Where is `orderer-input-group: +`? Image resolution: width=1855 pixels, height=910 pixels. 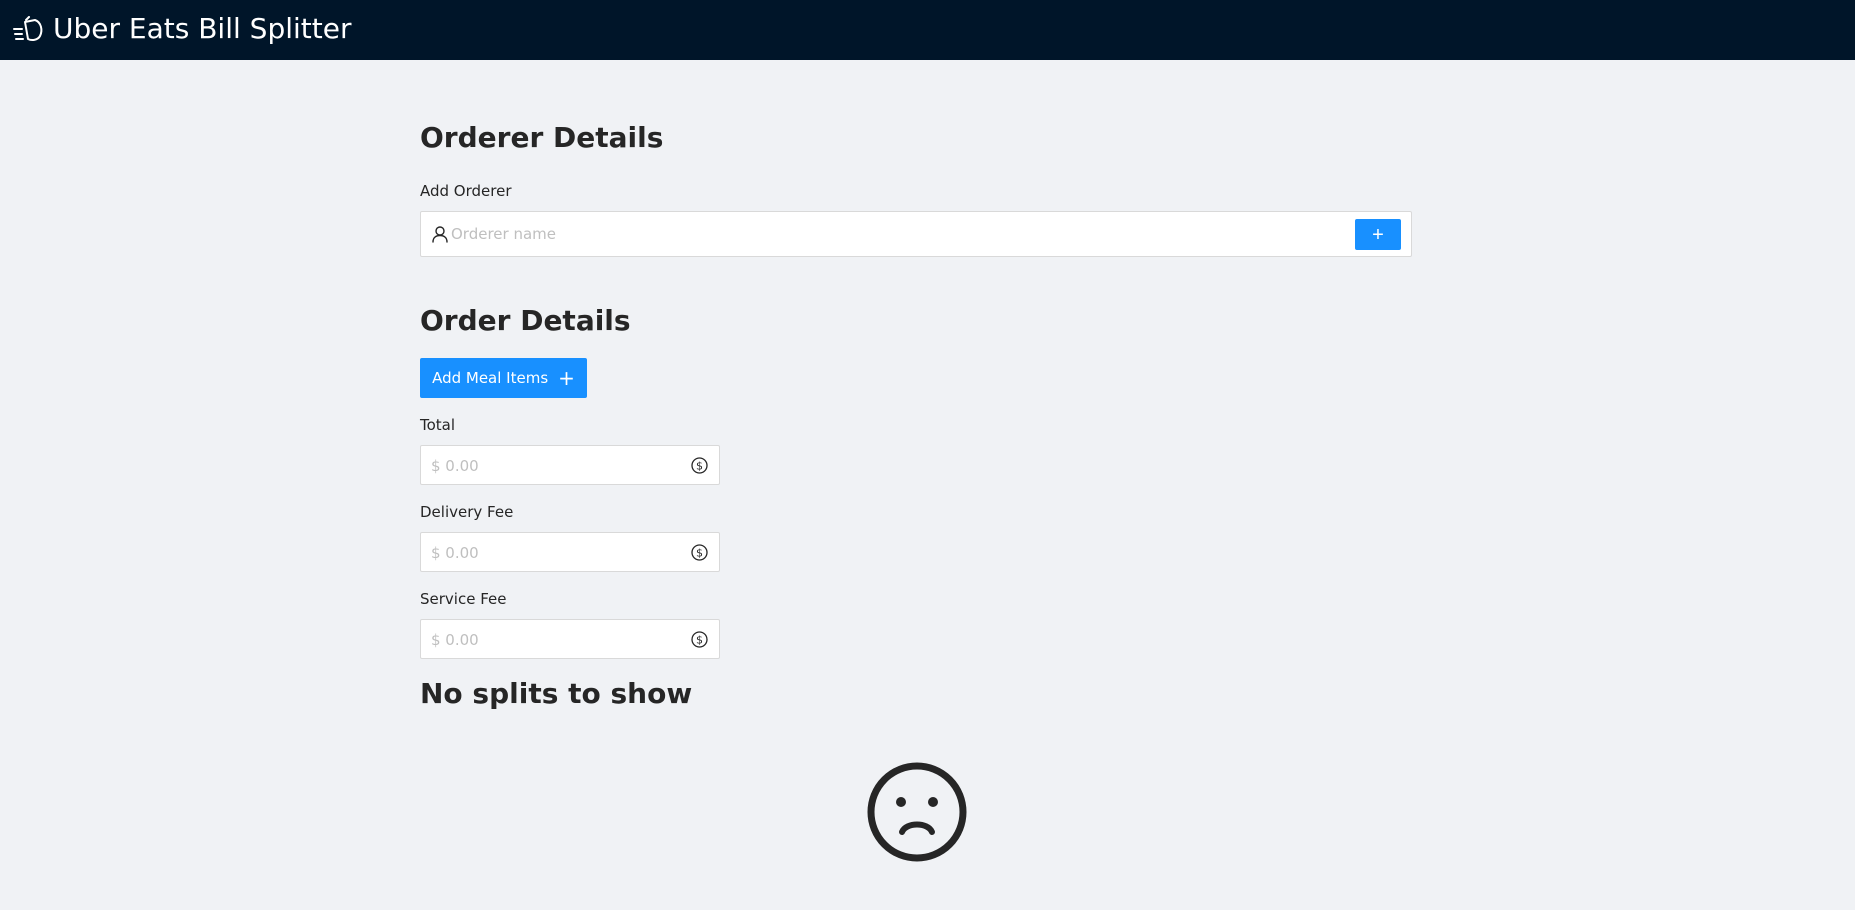
orderer-input-group: + is located at coordinates (916, 234).